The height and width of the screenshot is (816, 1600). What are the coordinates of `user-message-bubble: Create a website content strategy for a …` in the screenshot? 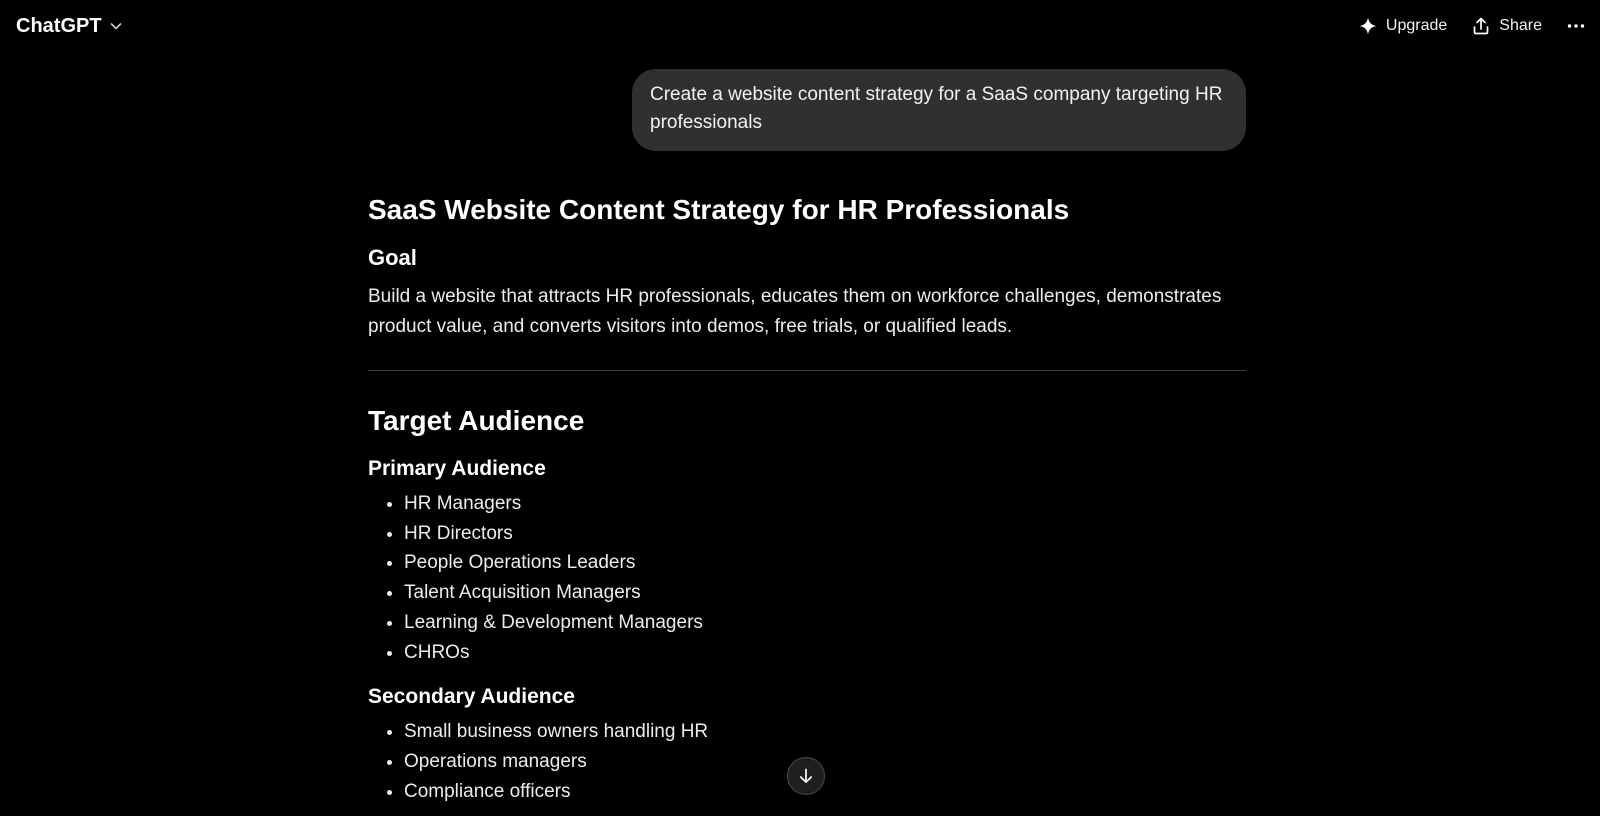 It's located at (939, 110).